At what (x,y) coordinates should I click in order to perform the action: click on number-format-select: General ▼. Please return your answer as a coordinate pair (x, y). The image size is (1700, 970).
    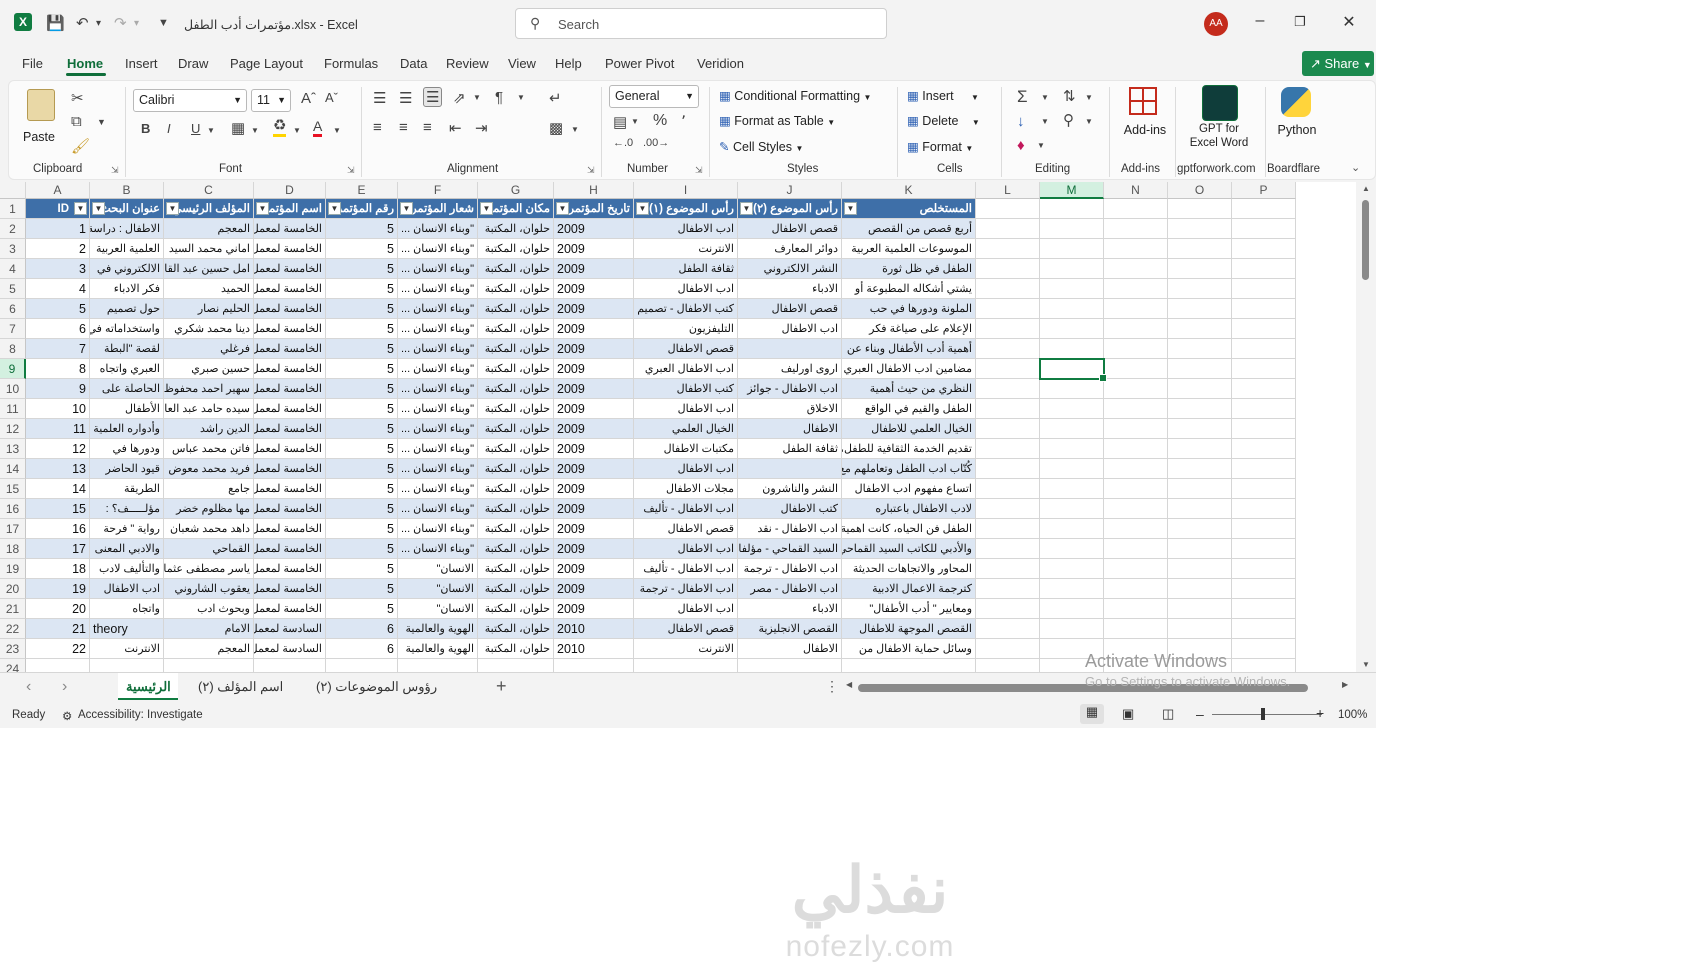
    Looking at the image, I should click on (654, 96).